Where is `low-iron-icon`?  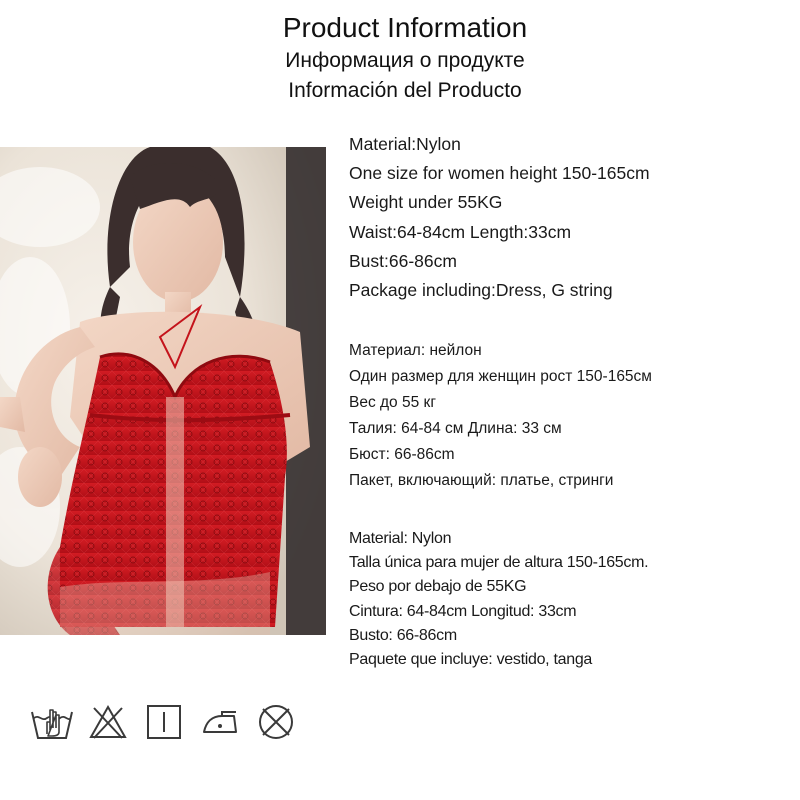 low-iron-icon is located at coordinates (220, 722).